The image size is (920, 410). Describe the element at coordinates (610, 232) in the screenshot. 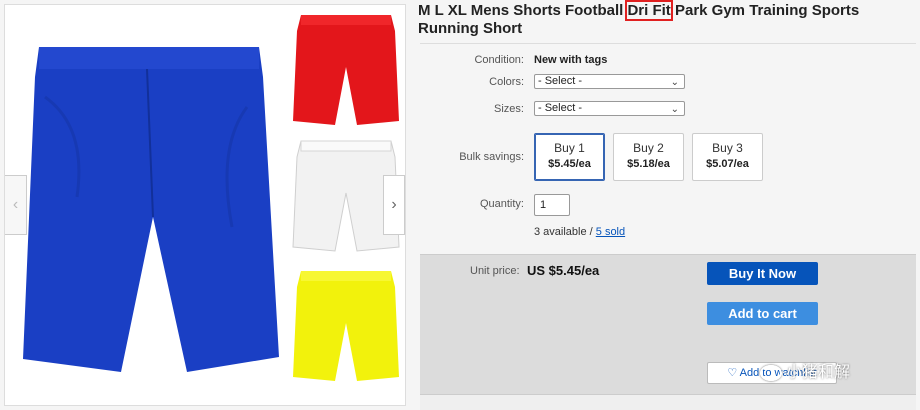

I see `sold-count-link: 5 sold` at that location.